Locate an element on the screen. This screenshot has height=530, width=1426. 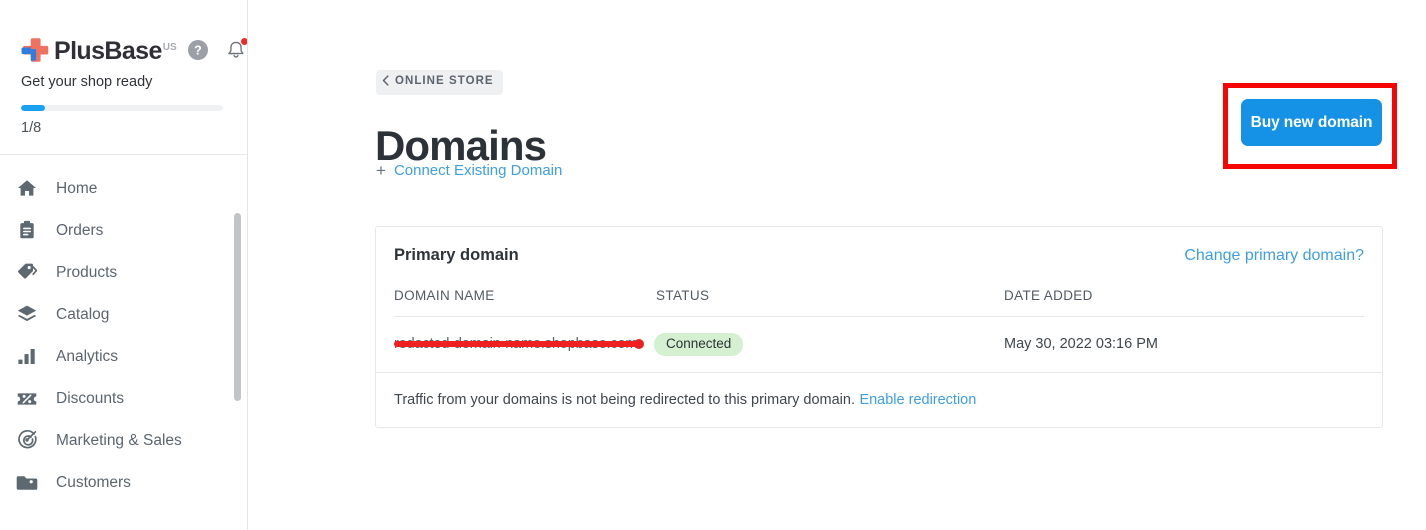
clipboard-icon is located at coordinates (27, 230).